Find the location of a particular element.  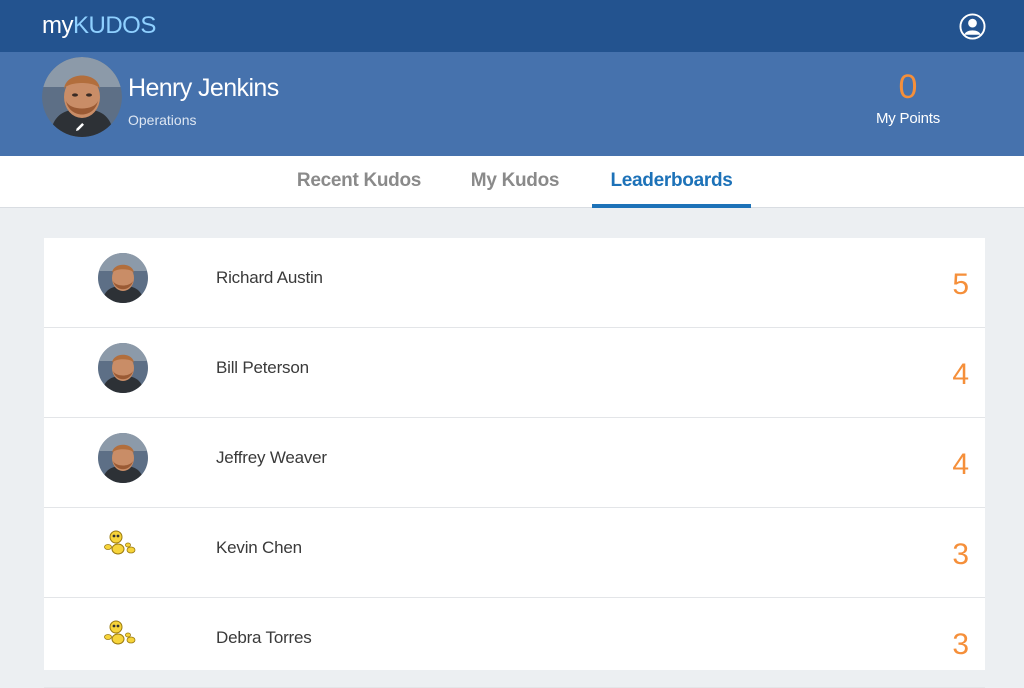

user-circle-icon is located at coordinates (972, 26).